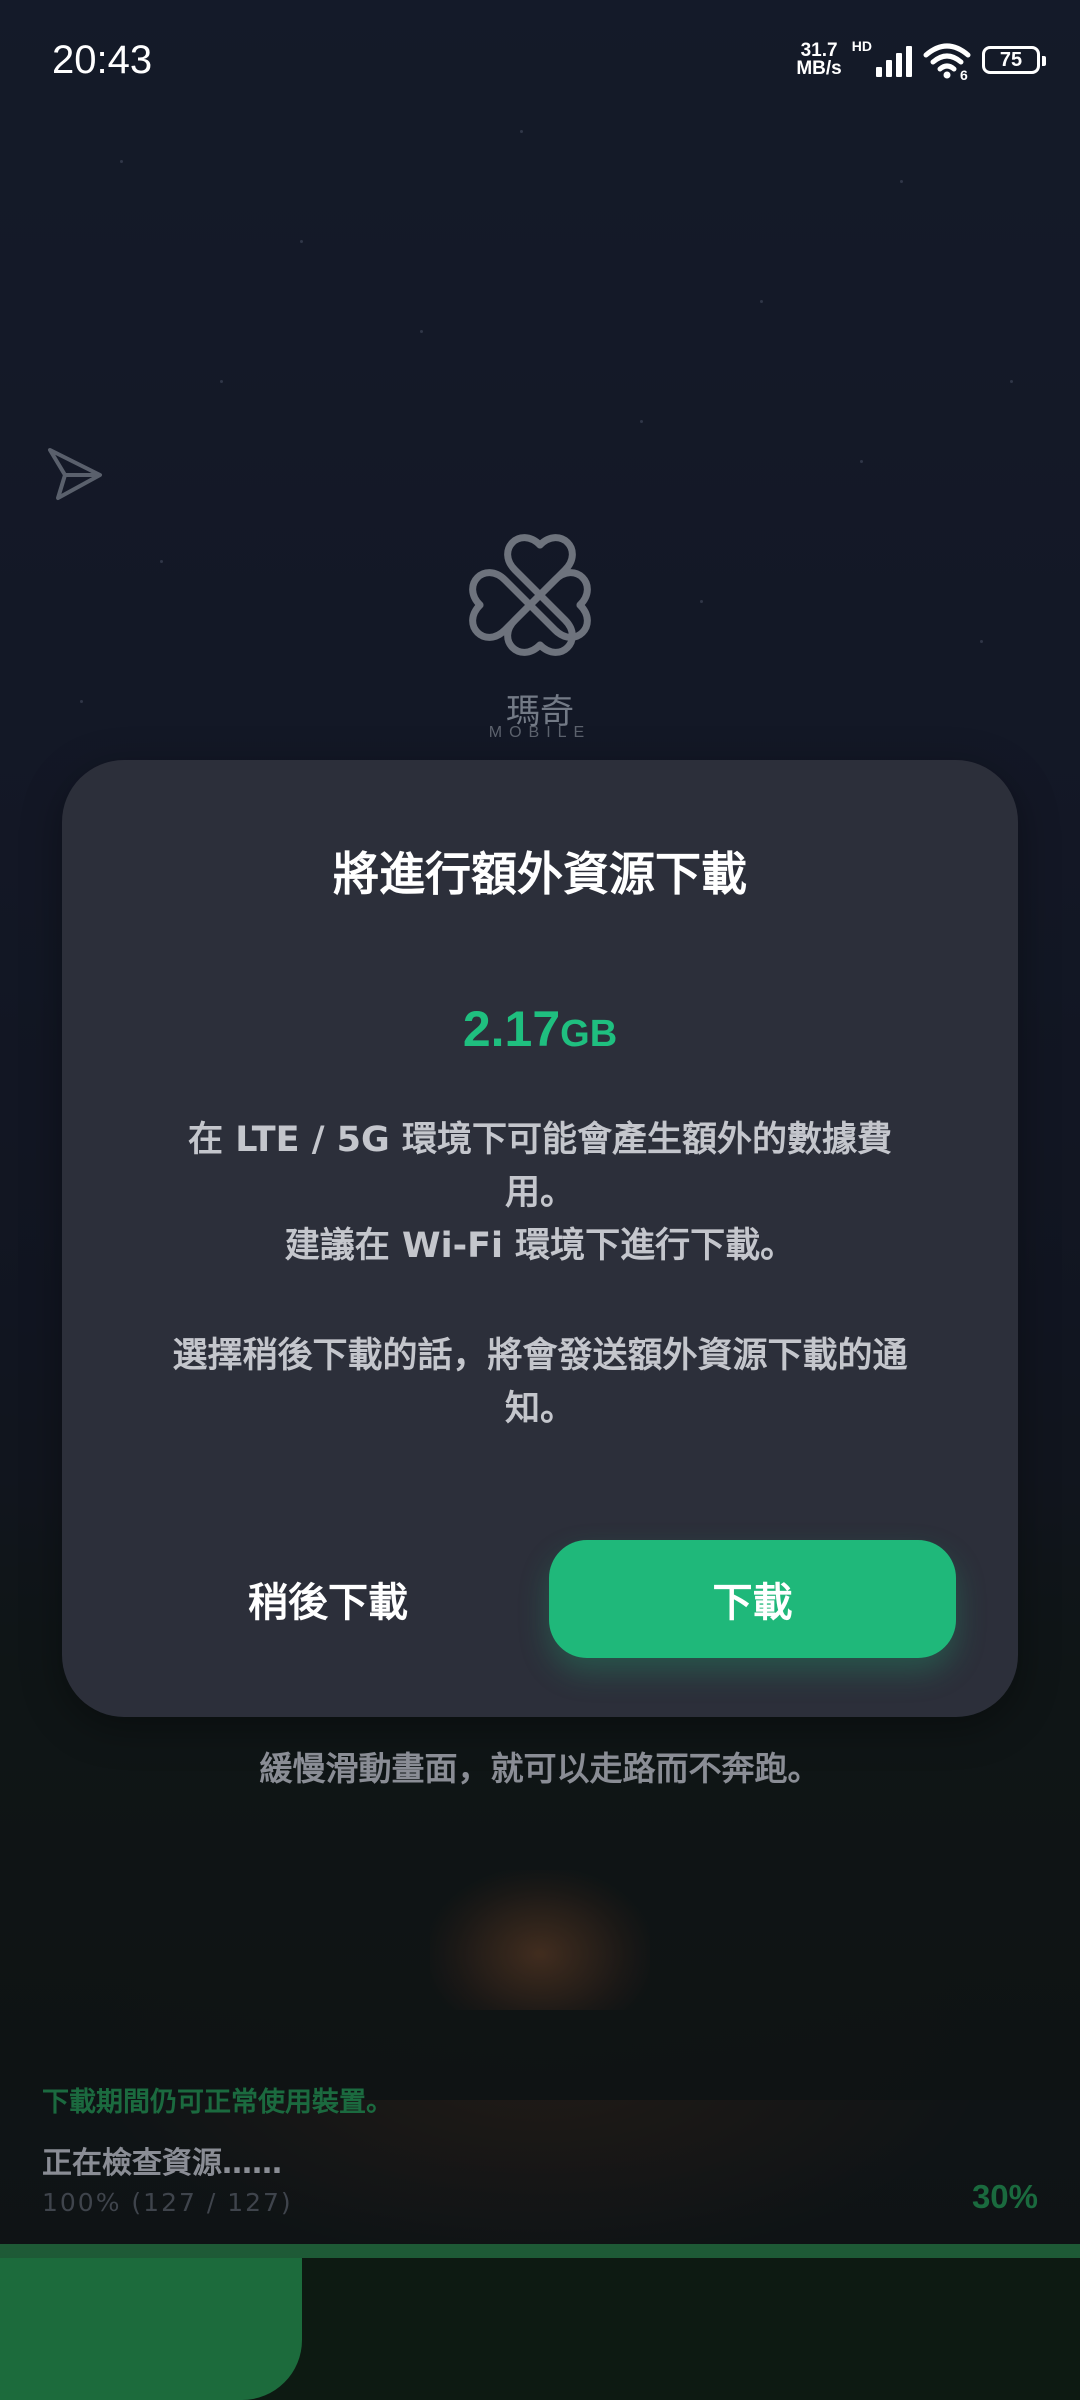 This screenshot has width=1080, height=2400. I want to click on network-speed: 31.7 MB/s, so click(819, 60).